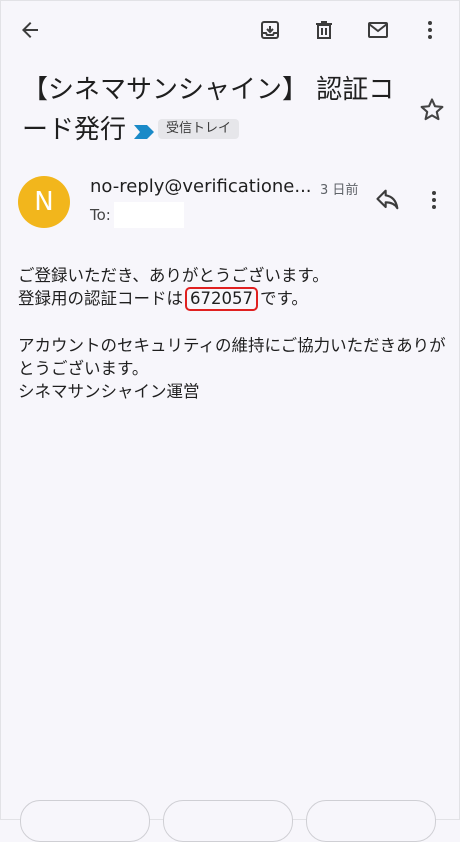 Image resolution: width=460 pixels, height=842 pixels. I want to click on recipient-label: To:, so click(100, 215).